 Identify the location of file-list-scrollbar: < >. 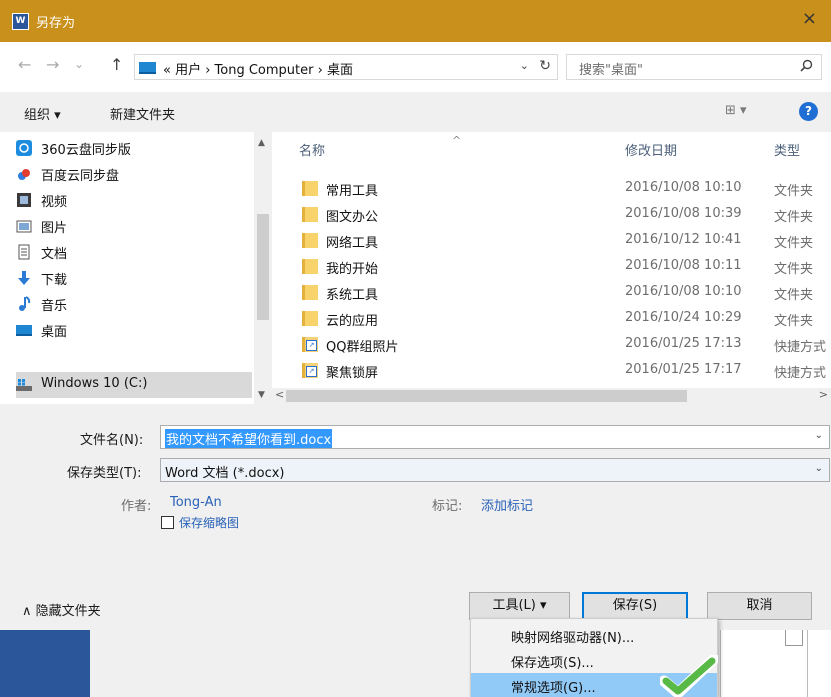
(551, 396).